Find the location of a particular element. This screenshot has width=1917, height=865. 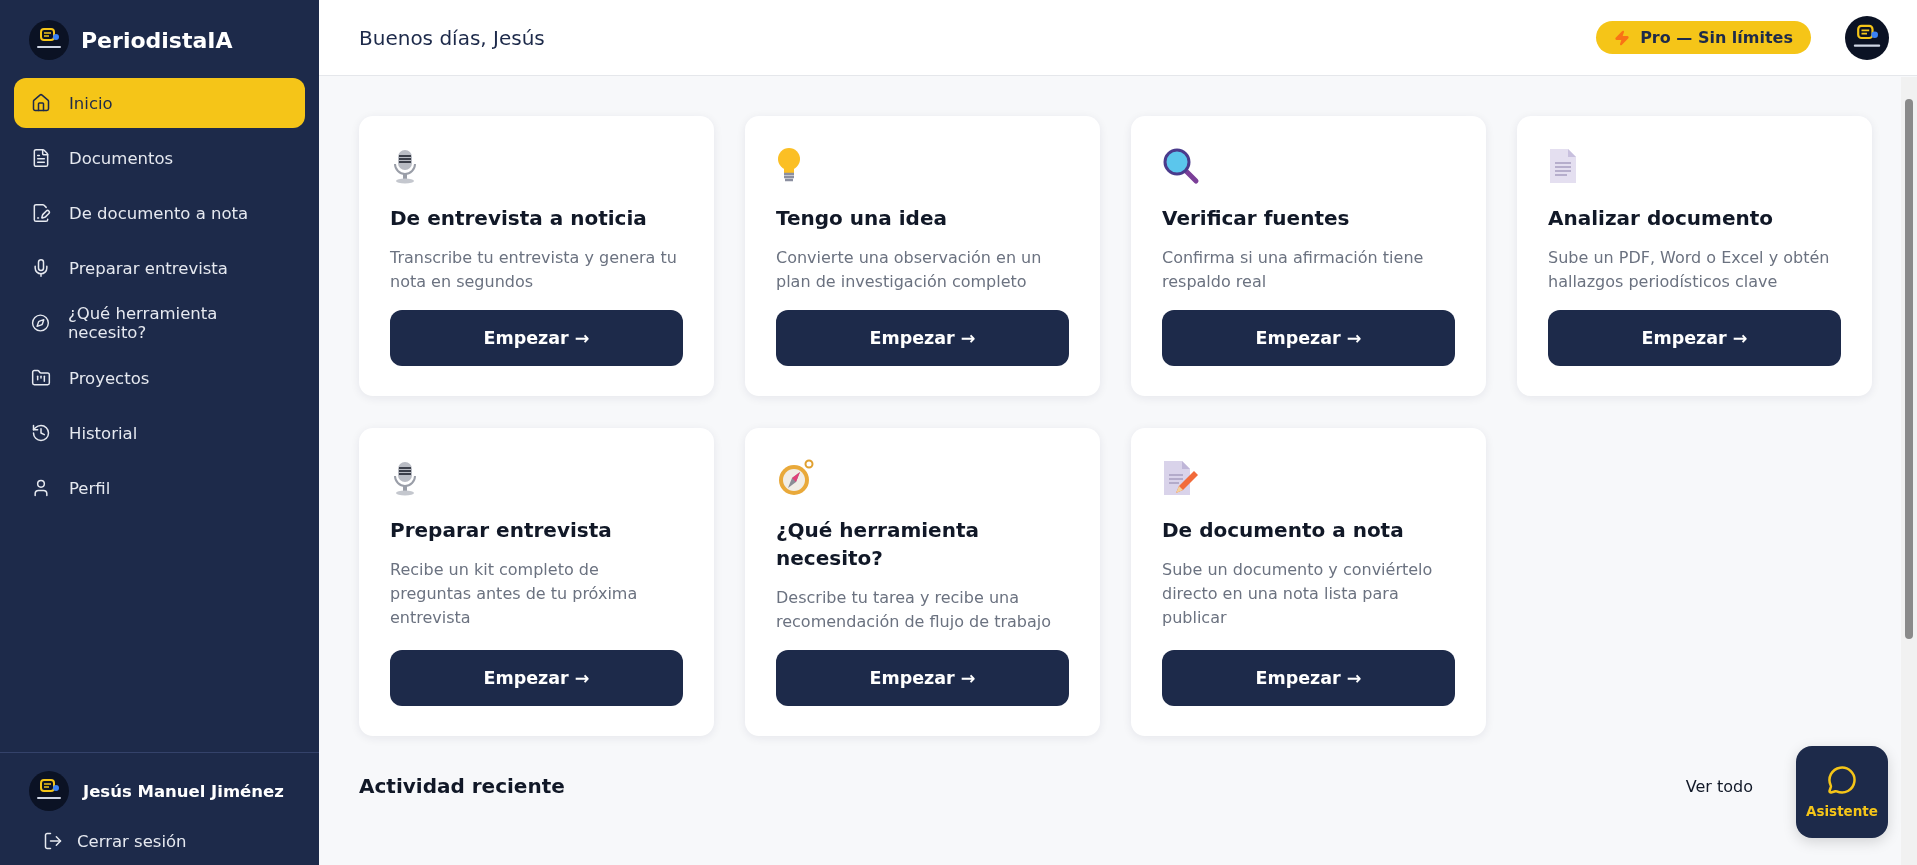

sidebar-item: Preparar entrevista is located at coordinates (159, 268).